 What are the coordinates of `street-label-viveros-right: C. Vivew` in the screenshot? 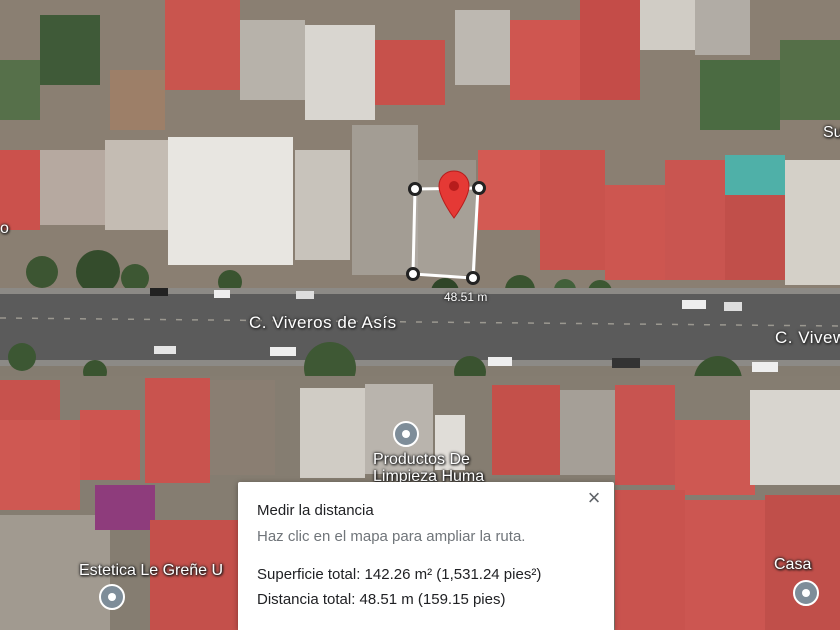 It's located at (807, 337).